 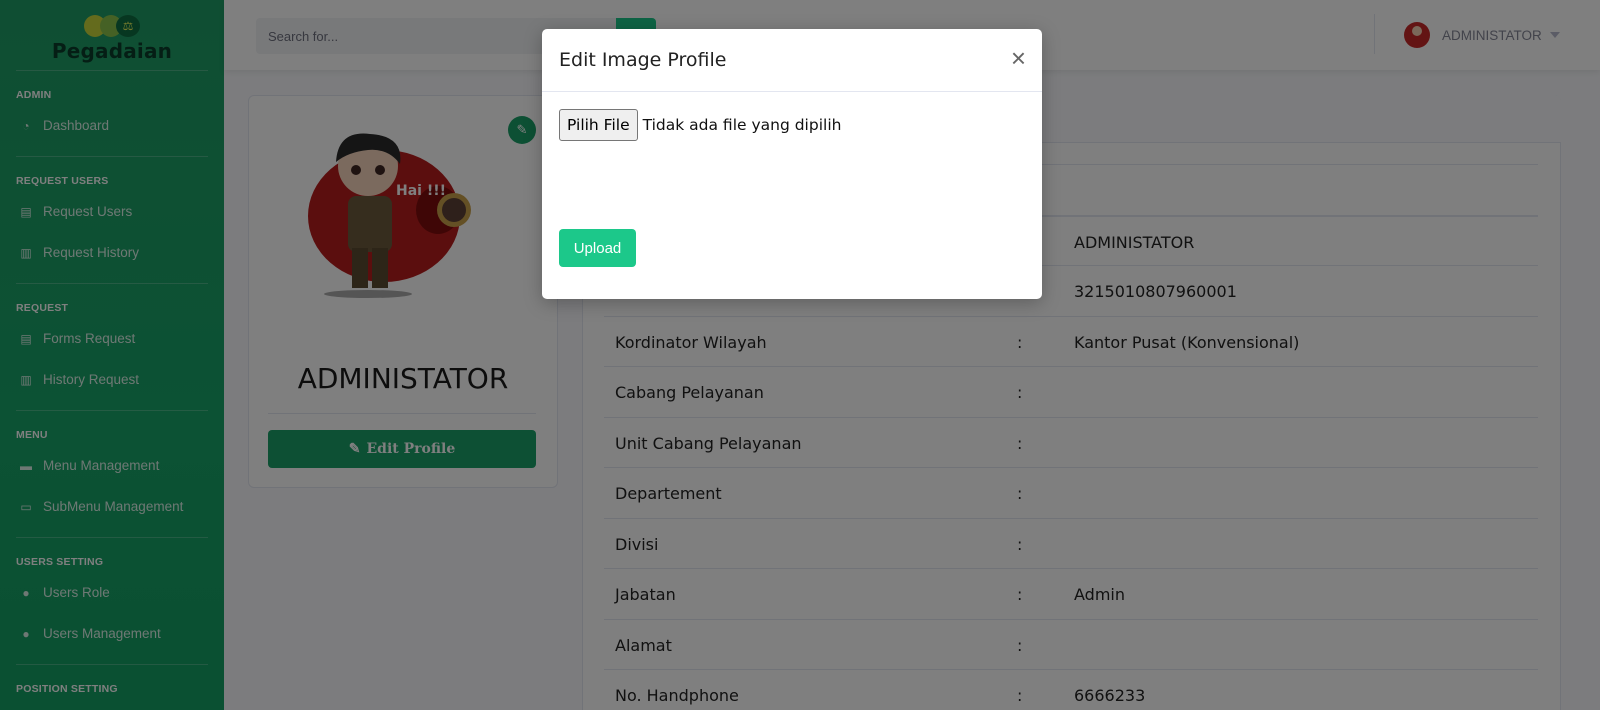 I want to click on close-icon: ×, so click(x=1018, y=58).